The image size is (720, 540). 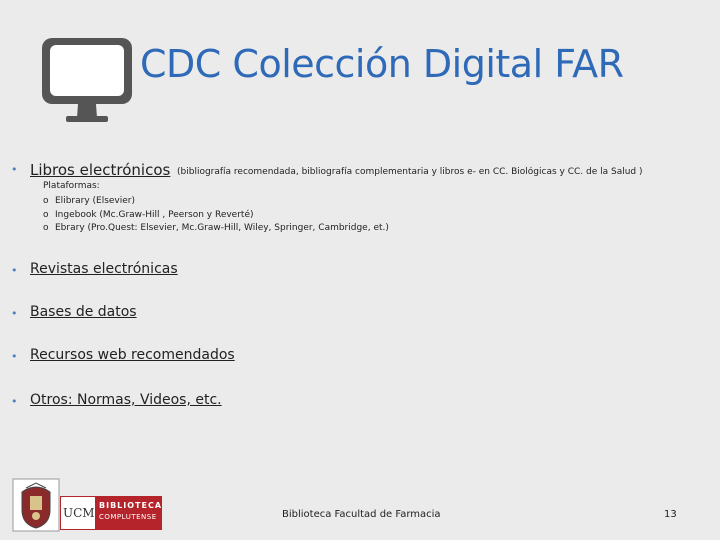 I want to click on link-revistas-electronicas: Revistas electrónicas, so click(x=104, y=269).